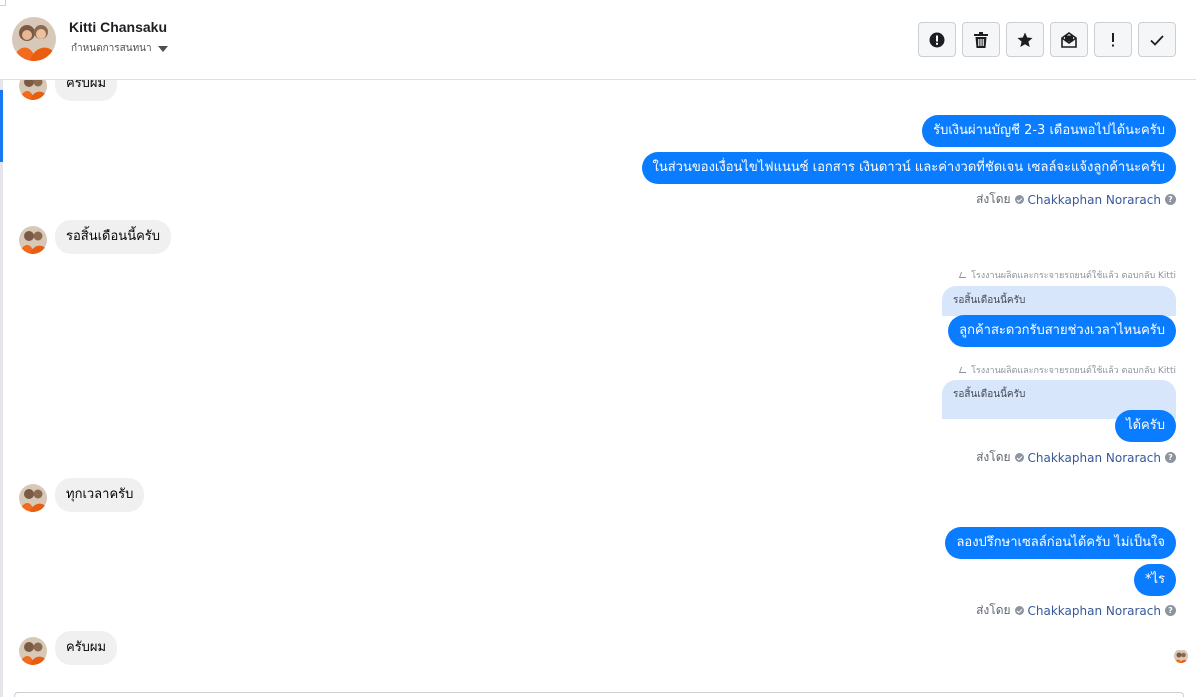  What do you see at coordinates (1062, 331) in the screenshot?
I see `outgoing-message: ลูกค้าสะดวกรับสายช่วงเวลาไหนครับ` at bounding box center [1062, 331].